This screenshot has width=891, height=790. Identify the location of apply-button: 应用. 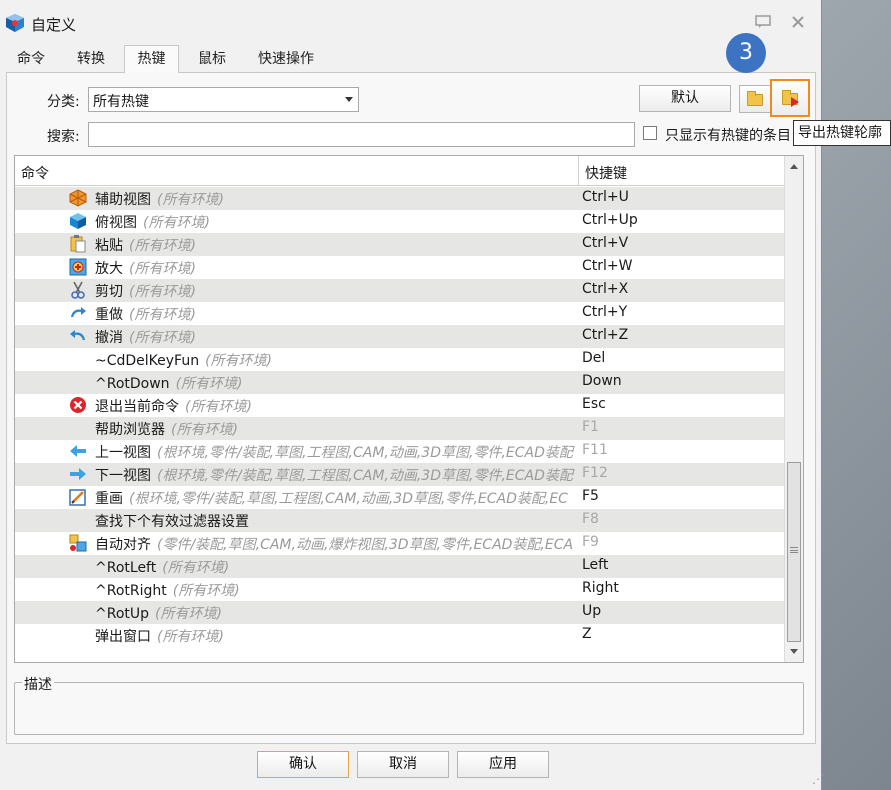
(503, 764).